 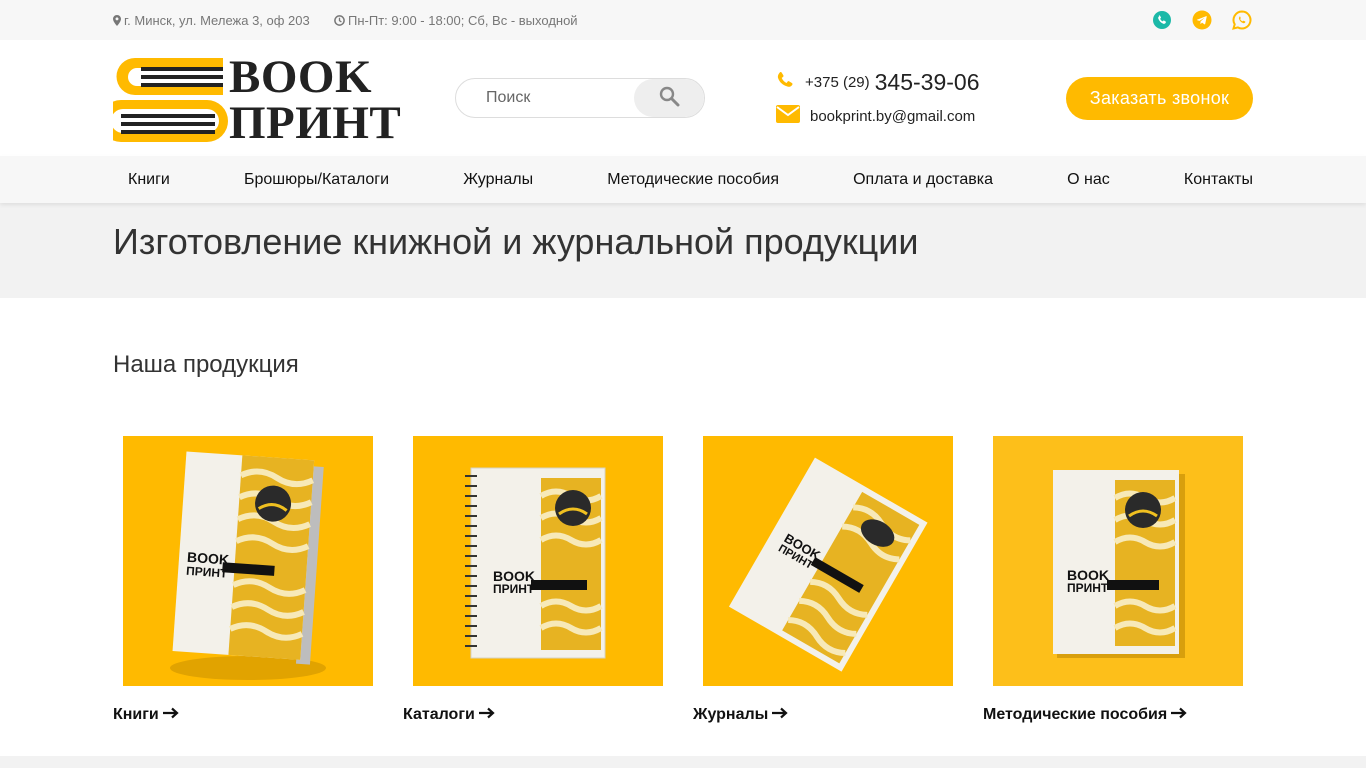 I want to click on nav-item-books: Книги, so click(x=149, y=180).